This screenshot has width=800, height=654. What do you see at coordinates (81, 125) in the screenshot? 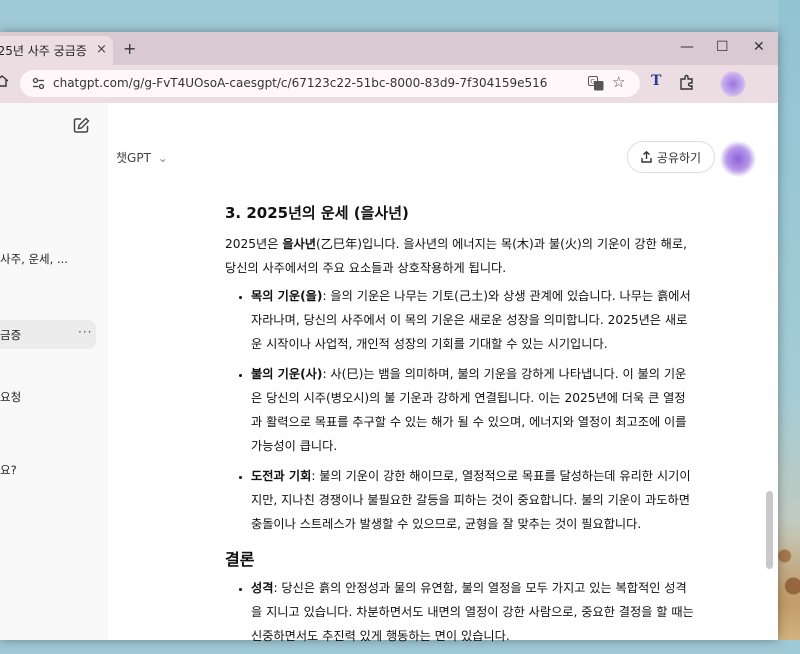
I see `new-chat-icon` at bounding box center [81, 125].